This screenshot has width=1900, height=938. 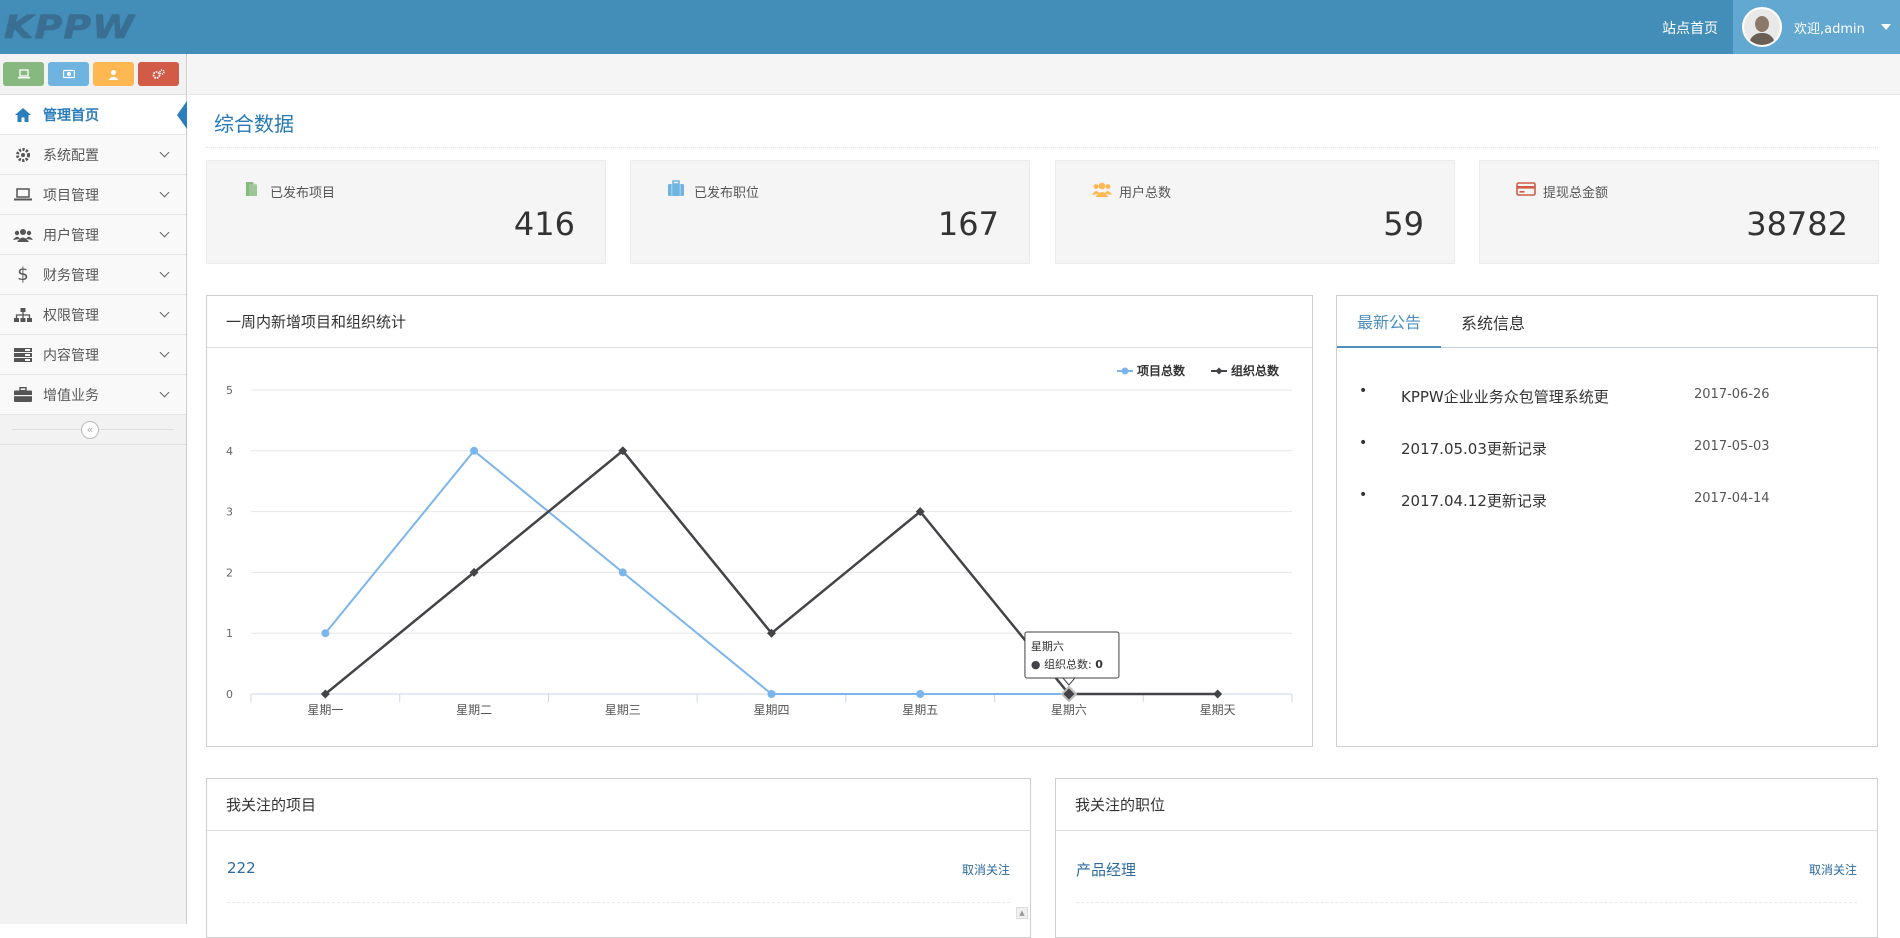 I want to click on notice-title-link: KPPW企业业务众包管理系统更, so click(x=1505, y=396).